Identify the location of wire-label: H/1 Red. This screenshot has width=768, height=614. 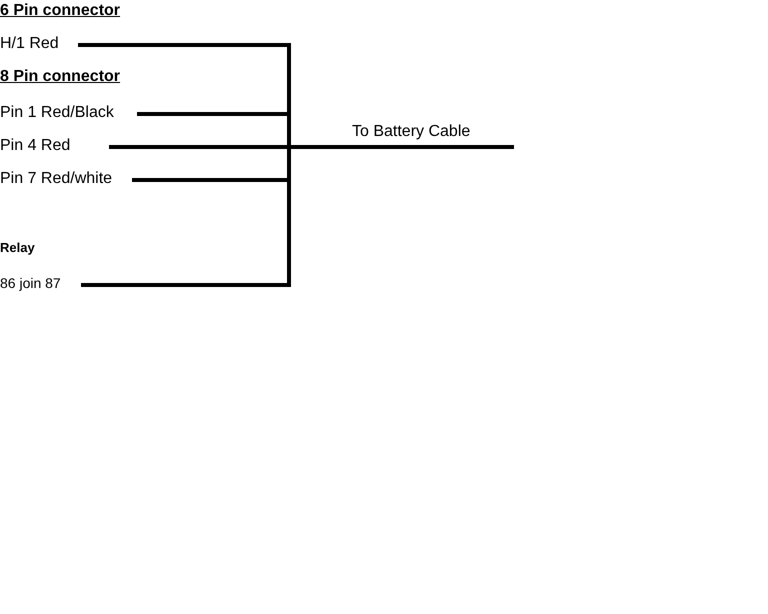
(29, 44).